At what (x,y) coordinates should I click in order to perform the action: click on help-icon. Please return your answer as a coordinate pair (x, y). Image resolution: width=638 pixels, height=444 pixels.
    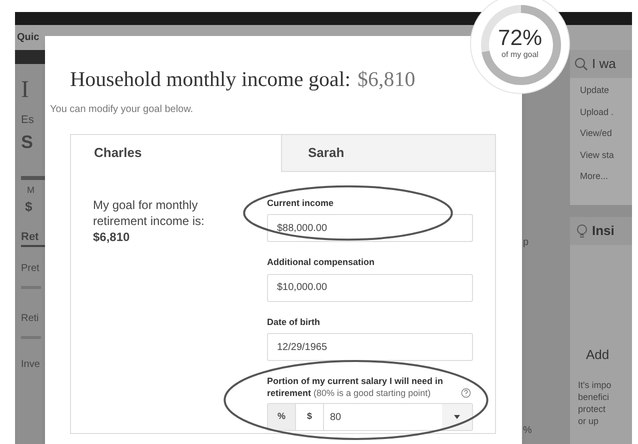
    Looking at the image, I should click on (466, 393).